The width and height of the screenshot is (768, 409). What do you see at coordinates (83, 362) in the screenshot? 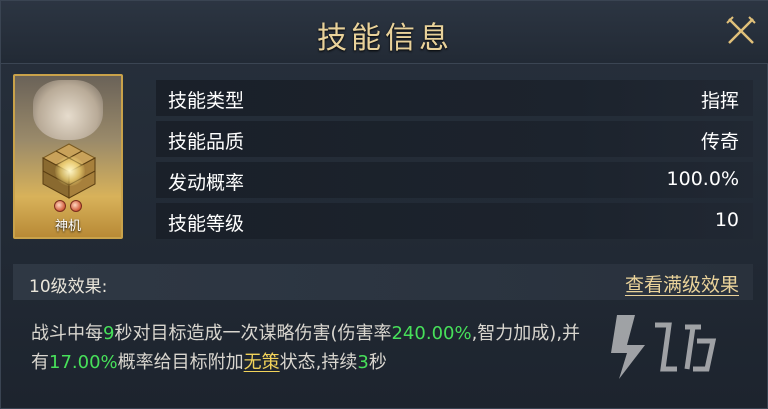
I see `desc-number: 17.00%` at bounding box center [83, 362].